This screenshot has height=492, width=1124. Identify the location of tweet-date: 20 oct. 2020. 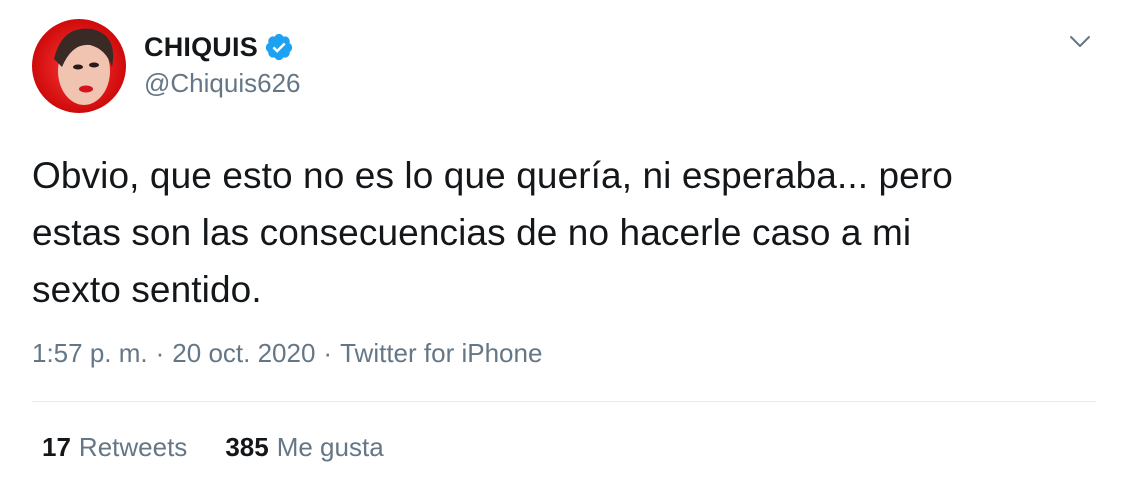
(243, 353).